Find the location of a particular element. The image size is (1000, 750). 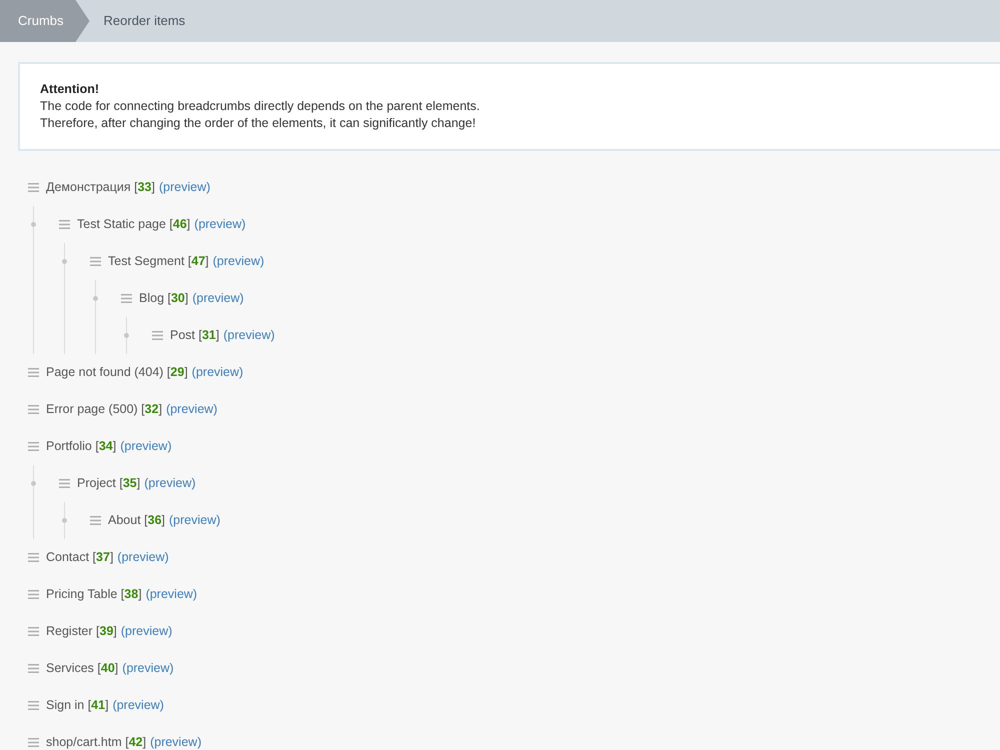

alert-text: The code for connecting breadcrumbs directly depends on the parent elements. is located at coordinates (260, 106).